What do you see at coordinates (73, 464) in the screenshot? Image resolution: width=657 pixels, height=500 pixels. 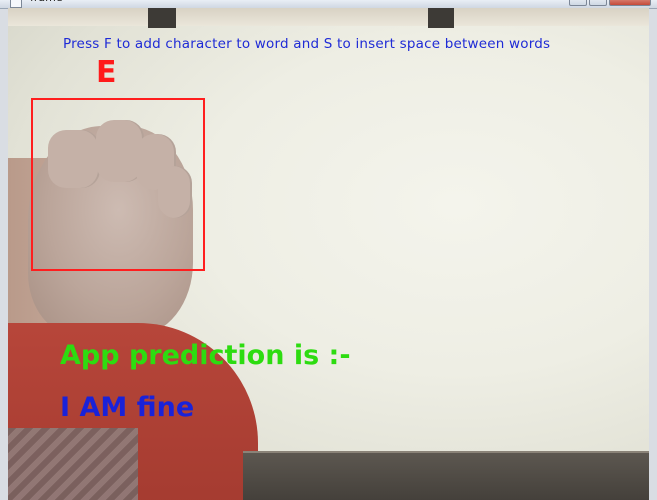 I see `shirt-shadow` at bounding box center [73, 464].